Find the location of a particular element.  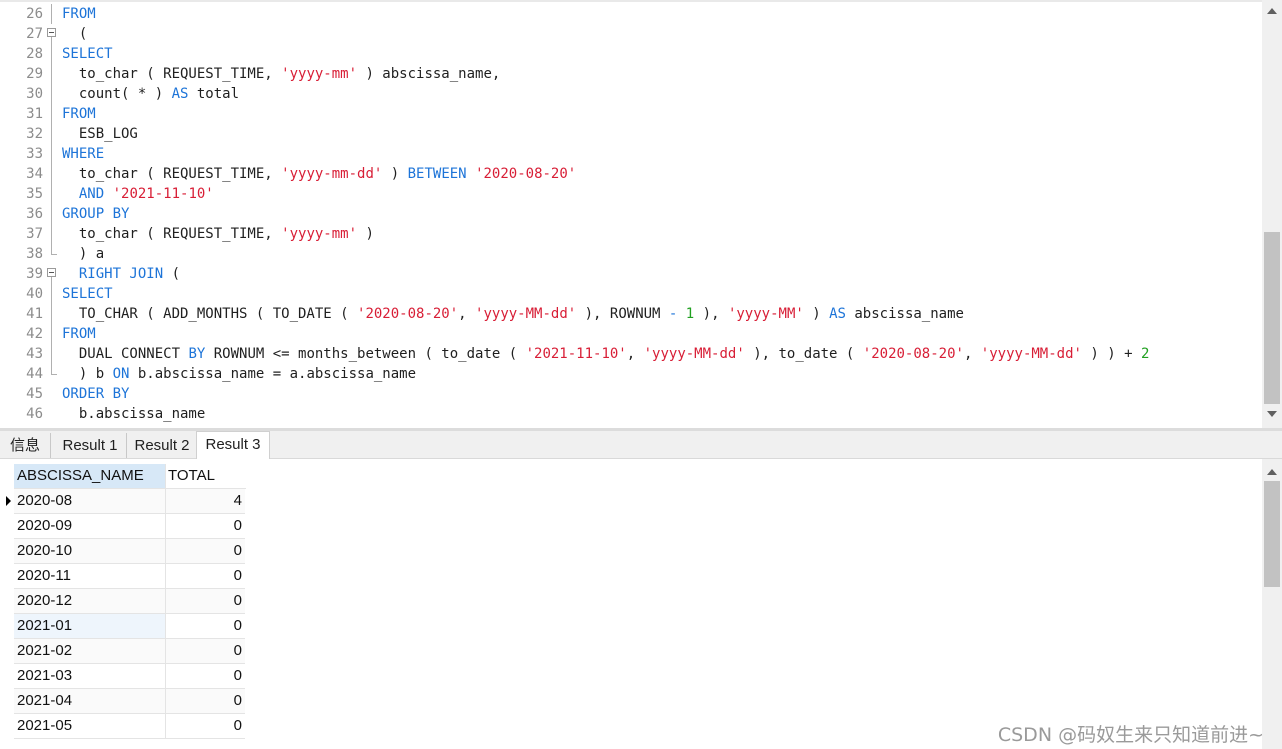

sql-token: b.abscissa_name = a.abscissa_name is located at coordinates (273, 374).